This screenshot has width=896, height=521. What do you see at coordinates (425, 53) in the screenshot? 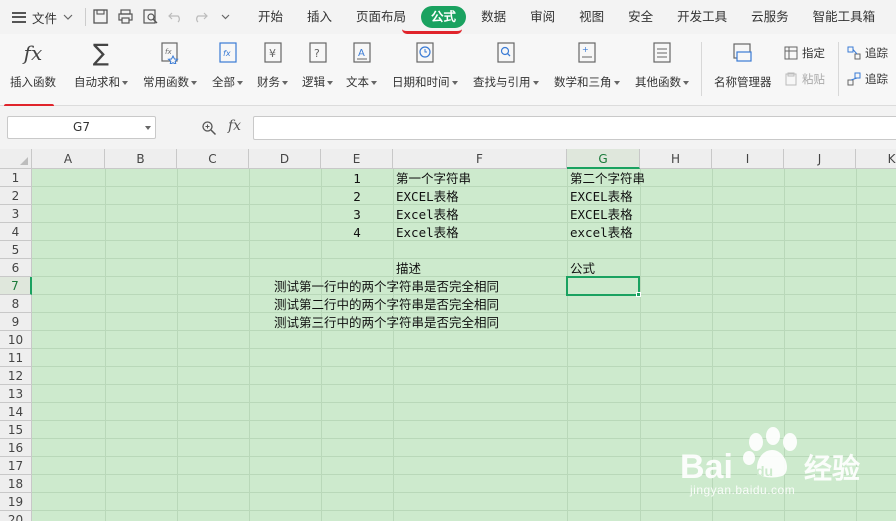
I see `clock-icon` at bounding box center [425, 53].